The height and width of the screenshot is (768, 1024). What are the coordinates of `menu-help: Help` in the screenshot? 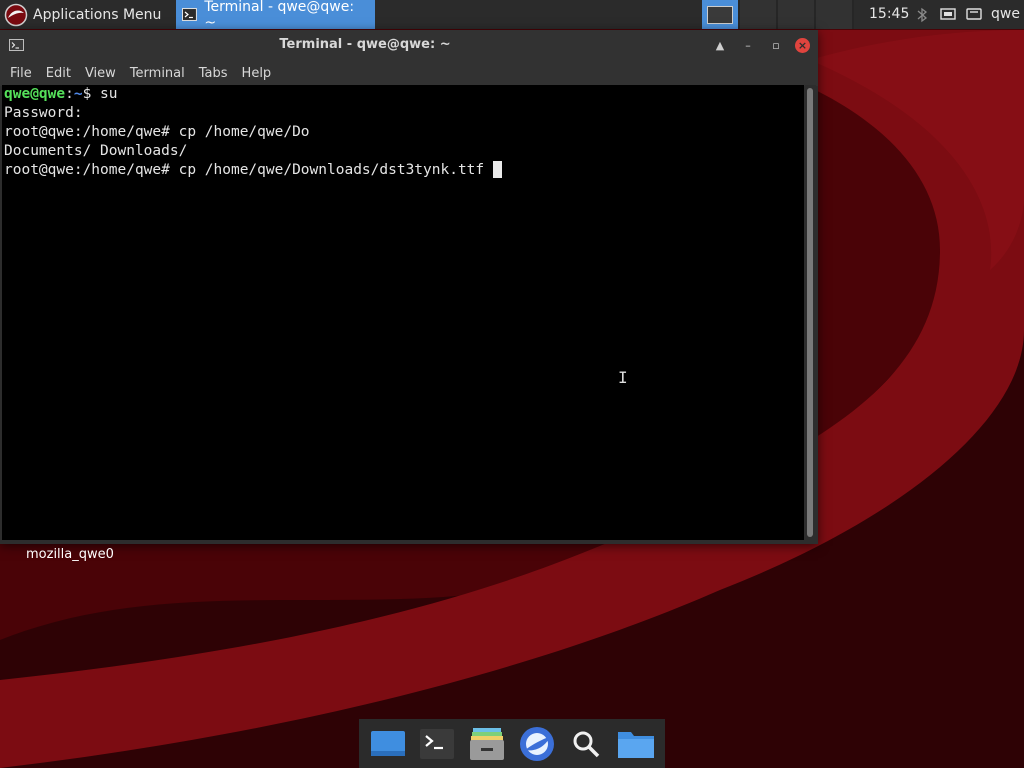 It's located at (257, 73).